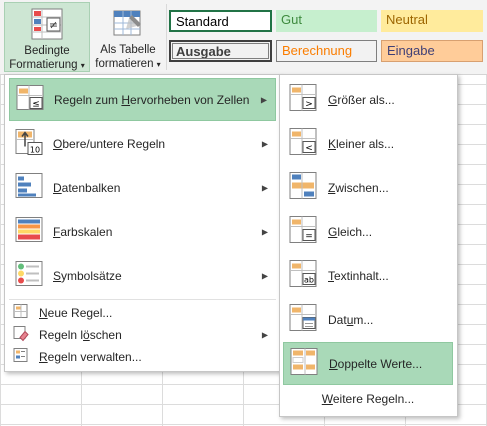 This screenshot has width=487, height=426. What do you see at coordinates (87, 187) in the screenshot?
I see `menu-item-label: Datenbalken` at bounding box center [87, 187].